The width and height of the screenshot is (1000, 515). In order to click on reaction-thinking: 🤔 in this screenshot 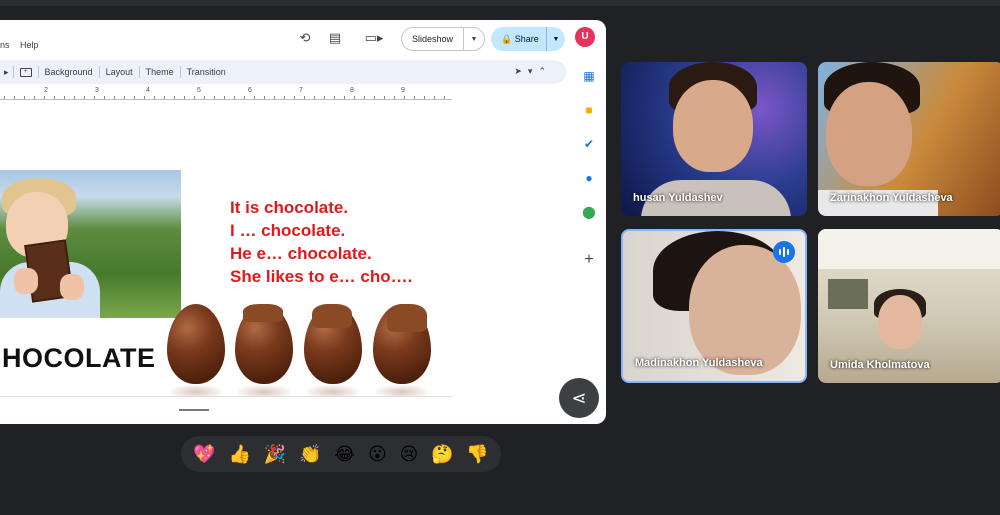, I will do `click(442, 454)`.